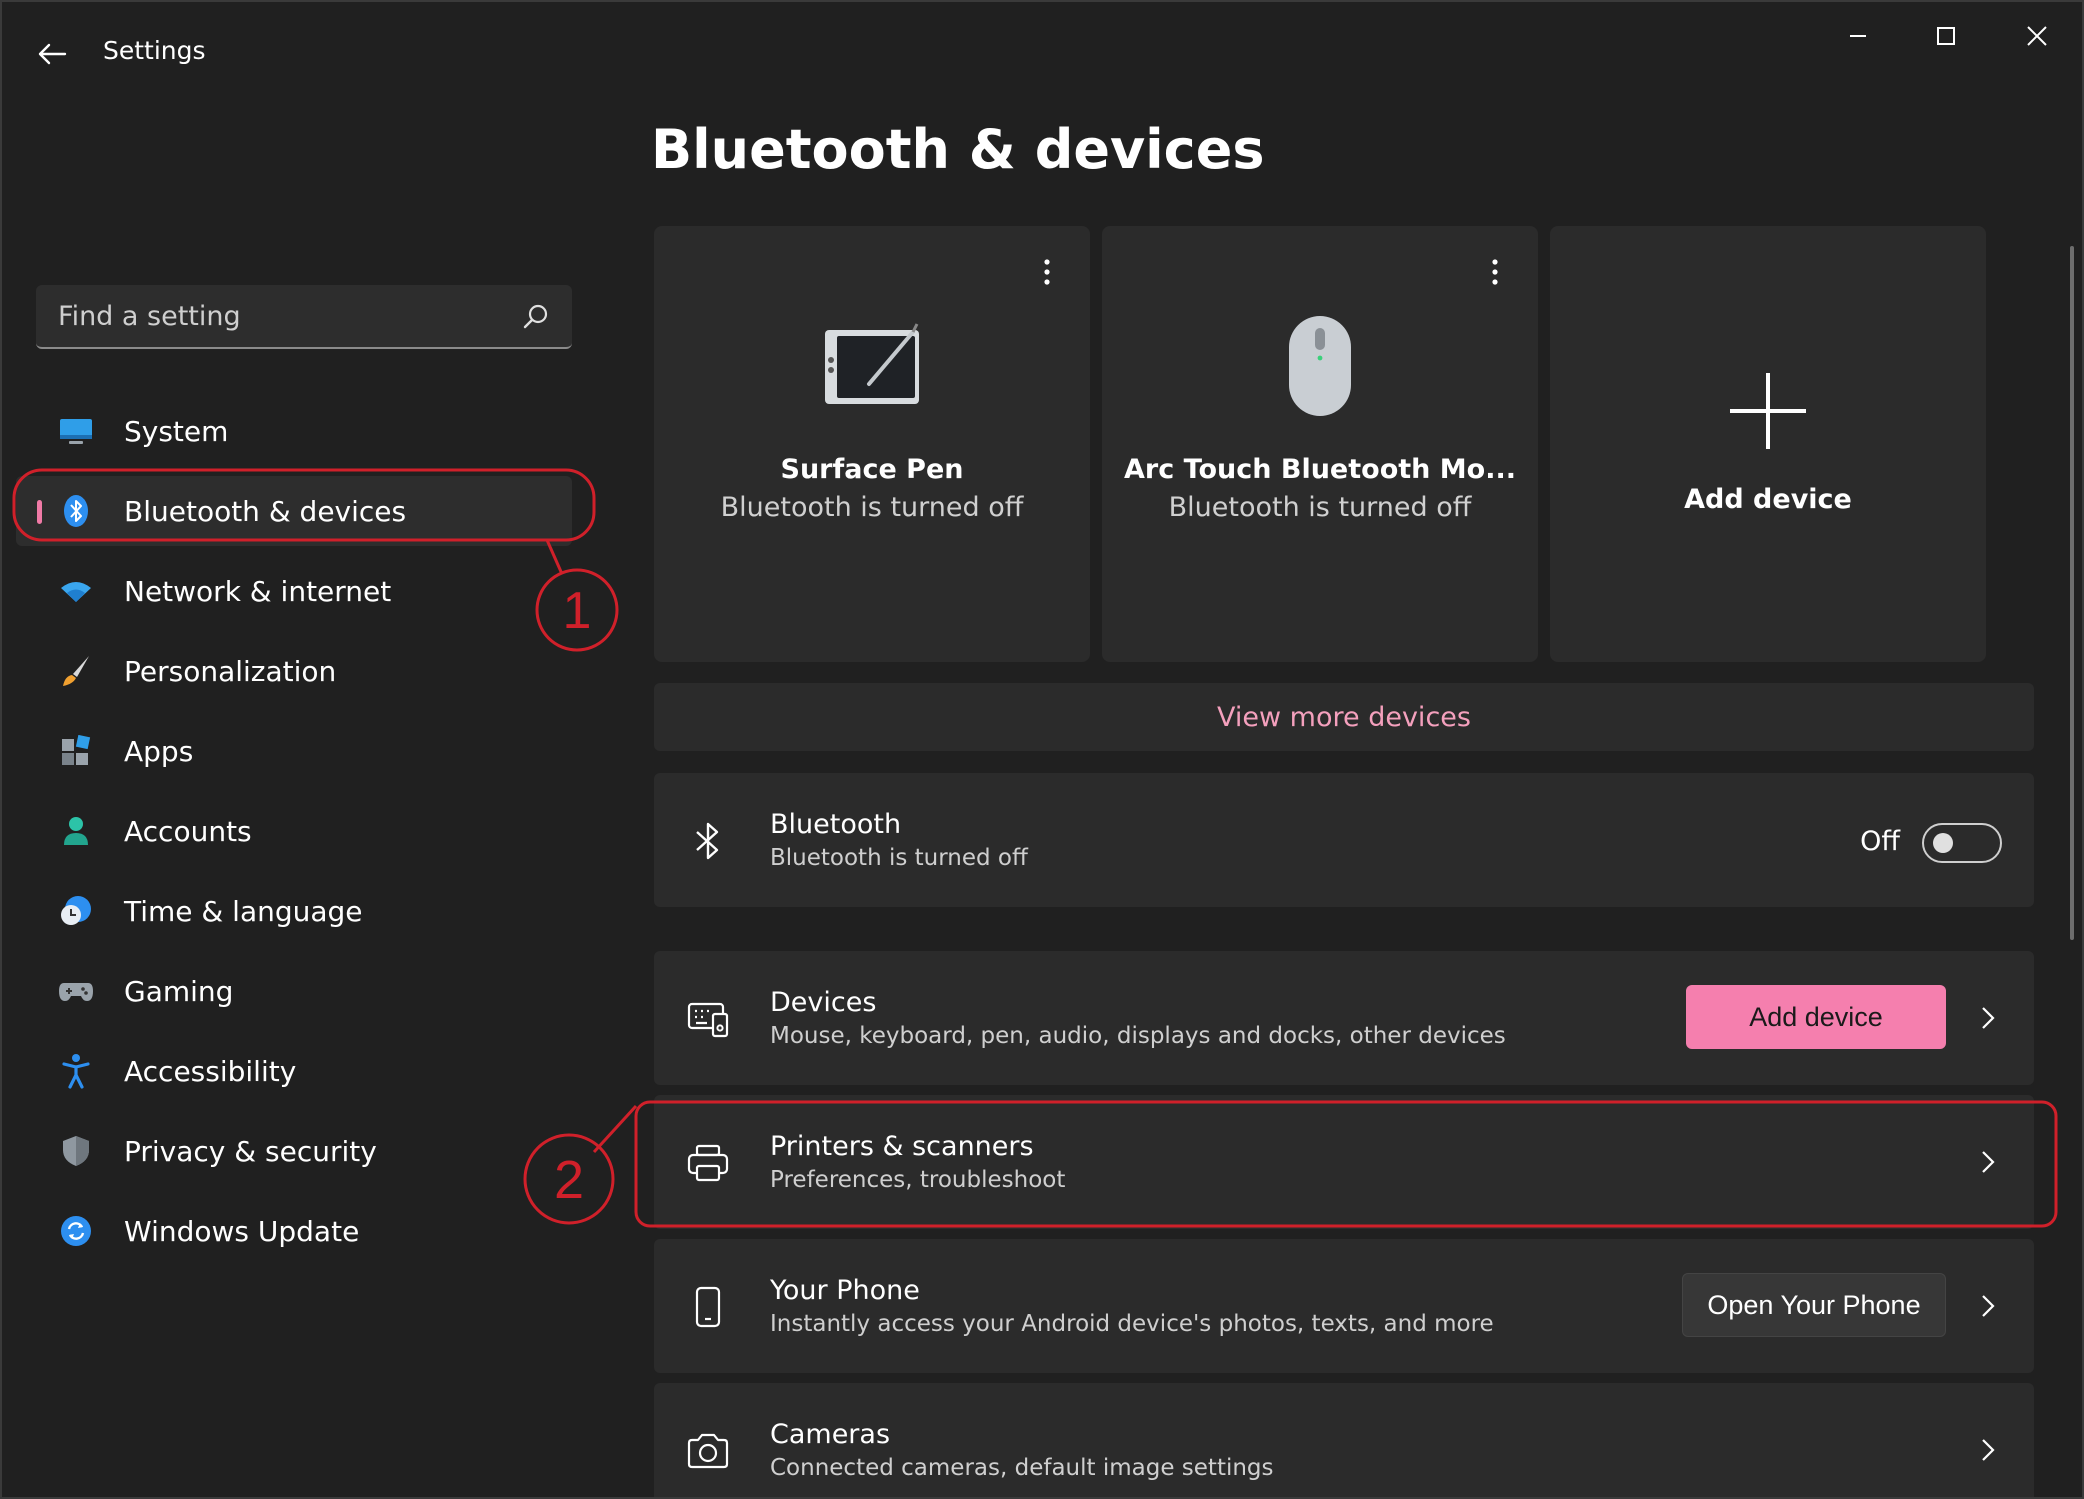 This screenshot has width=2084, height=1499. I want to click on phone-icon, so click(708, 1307).